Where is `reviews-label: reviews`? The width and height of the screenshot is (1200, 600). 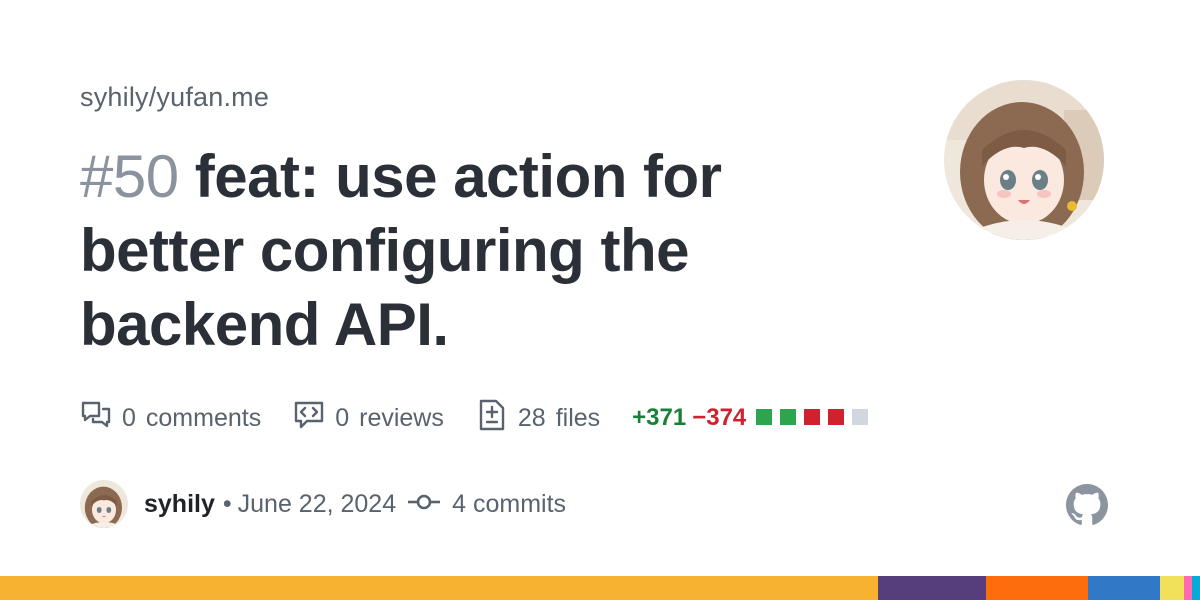 reviews-label: reviews is located at coordinates (401, 417).